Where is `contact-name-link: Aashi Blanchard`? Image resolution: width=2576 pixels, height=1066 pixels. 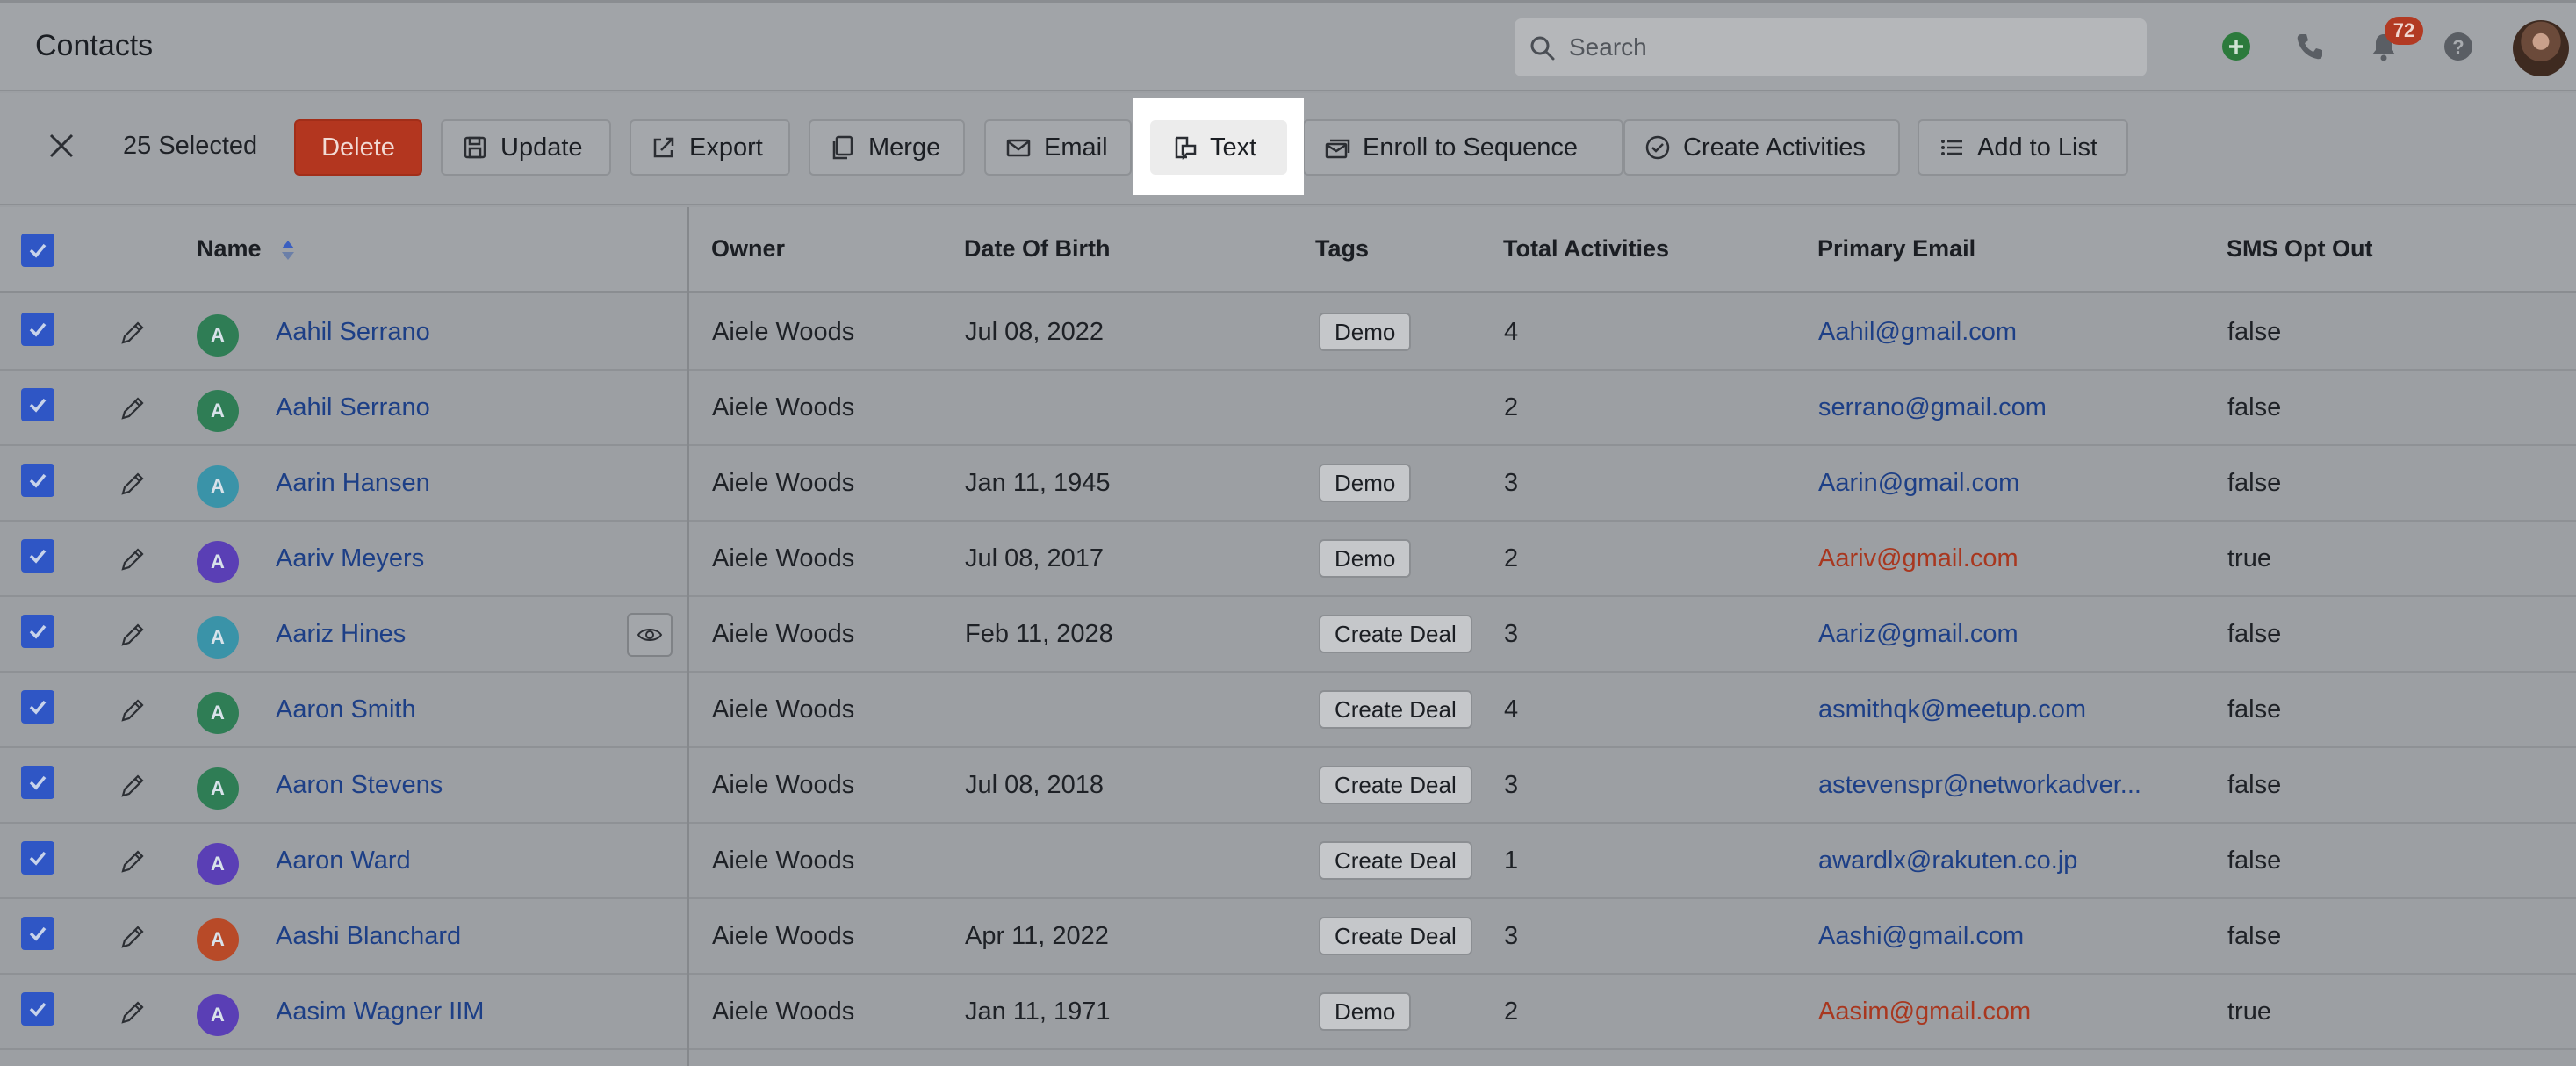 contact-name-link: Aashi Blanchard is located at coordinates (368, 936).